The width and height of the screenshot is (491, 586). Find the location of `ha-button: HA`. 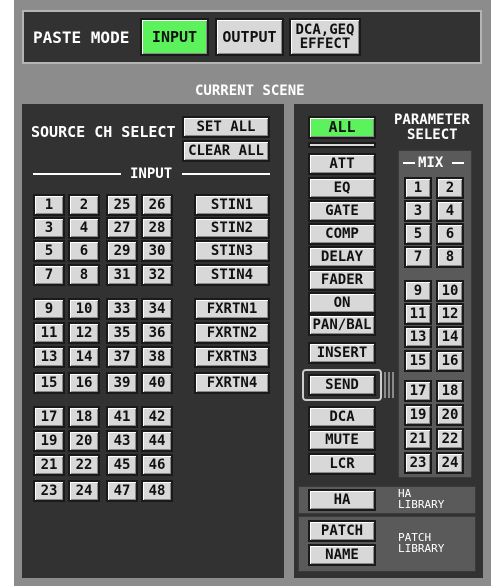

ha-button: HA is located at coordinates (342, 500).